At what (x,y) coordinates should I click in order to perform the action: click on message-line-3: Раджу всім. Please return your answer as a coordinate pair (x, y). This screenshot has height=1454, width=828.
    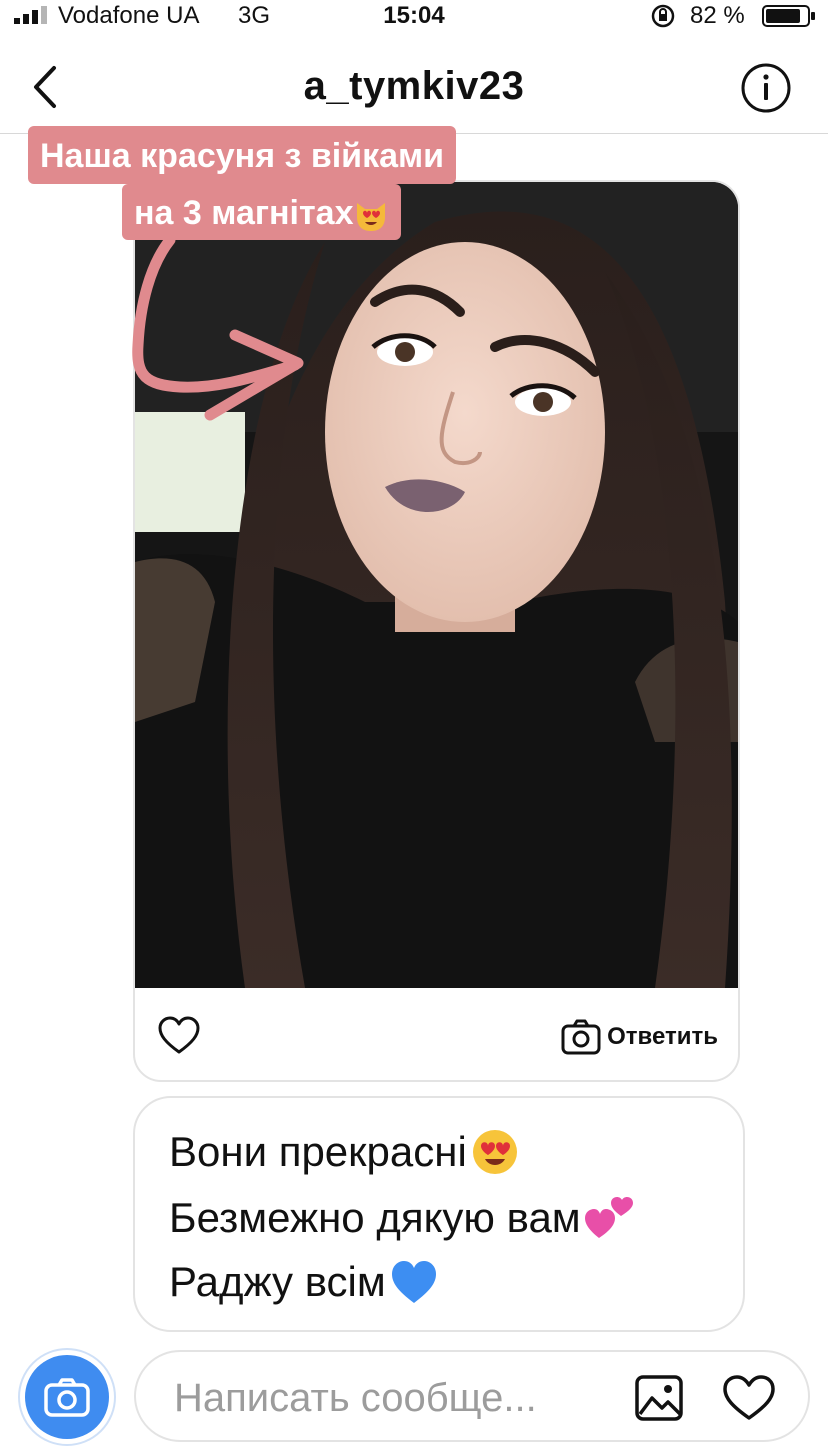
    Looking at the image, I should click on (303, 1282).